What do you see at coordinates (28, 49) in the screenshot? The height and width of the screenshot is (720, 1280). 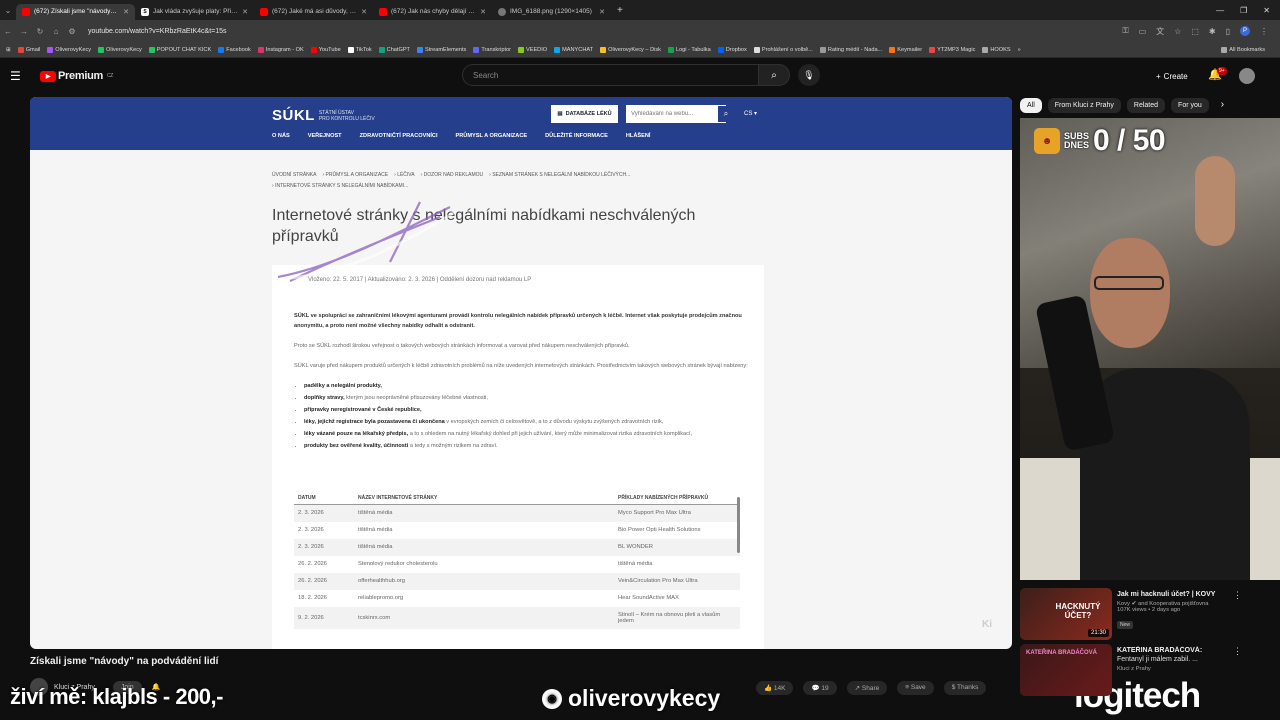 I see `bookmark-item: Gmail` at bounding box center [28, 49].